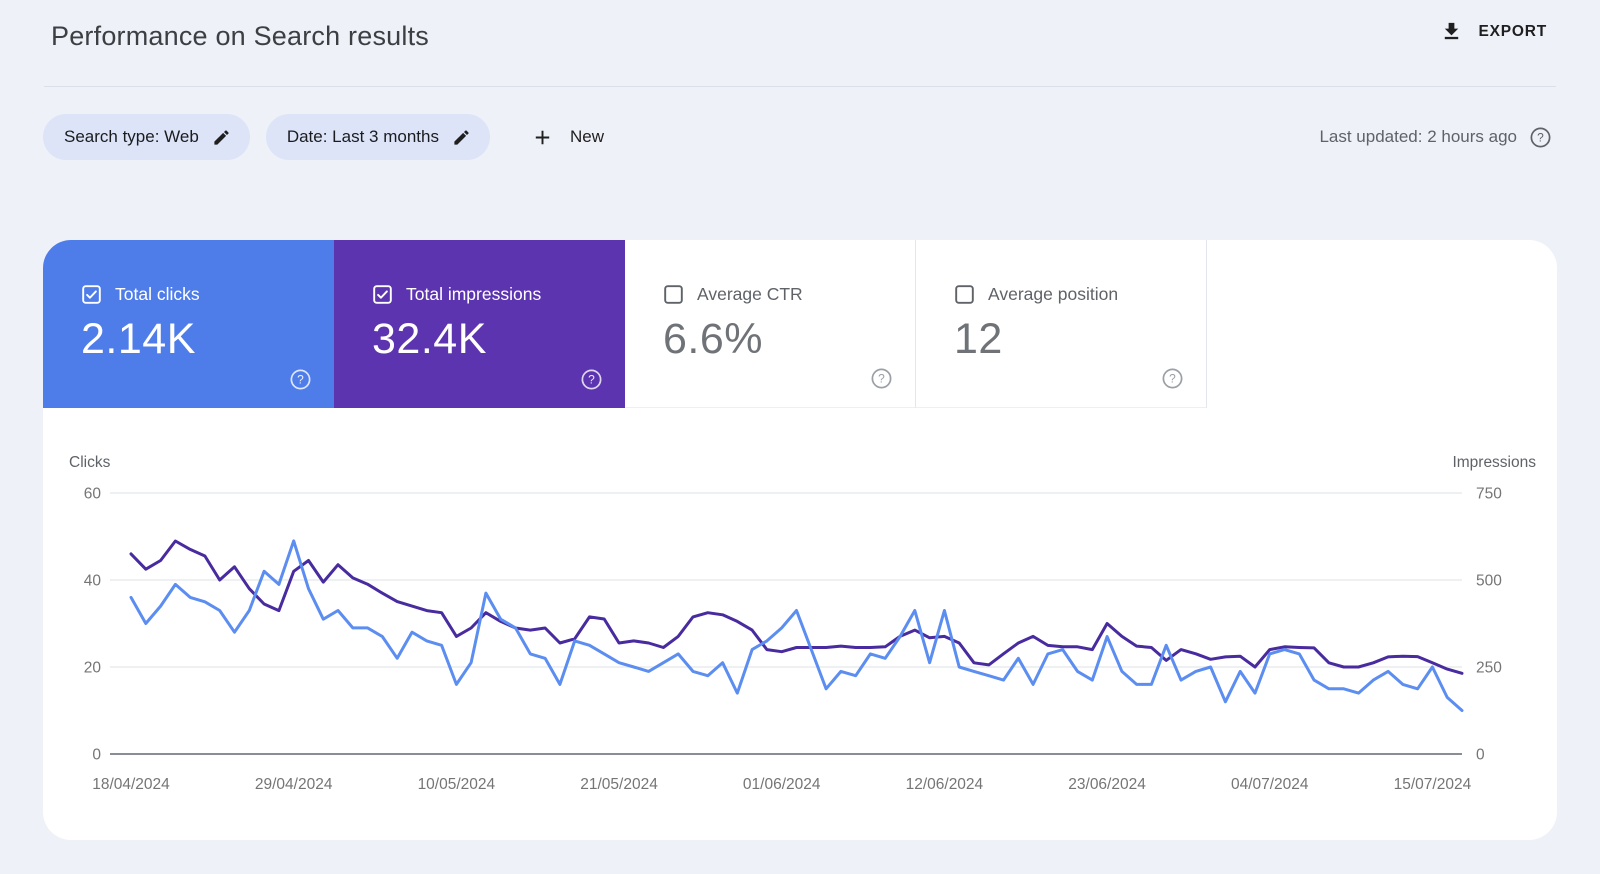 The image size is (1600, 874). What do you see at coordinates (429, 339) in the screenshot?
I see `metric-value: 32.4K` at bounding box center [429, 339].